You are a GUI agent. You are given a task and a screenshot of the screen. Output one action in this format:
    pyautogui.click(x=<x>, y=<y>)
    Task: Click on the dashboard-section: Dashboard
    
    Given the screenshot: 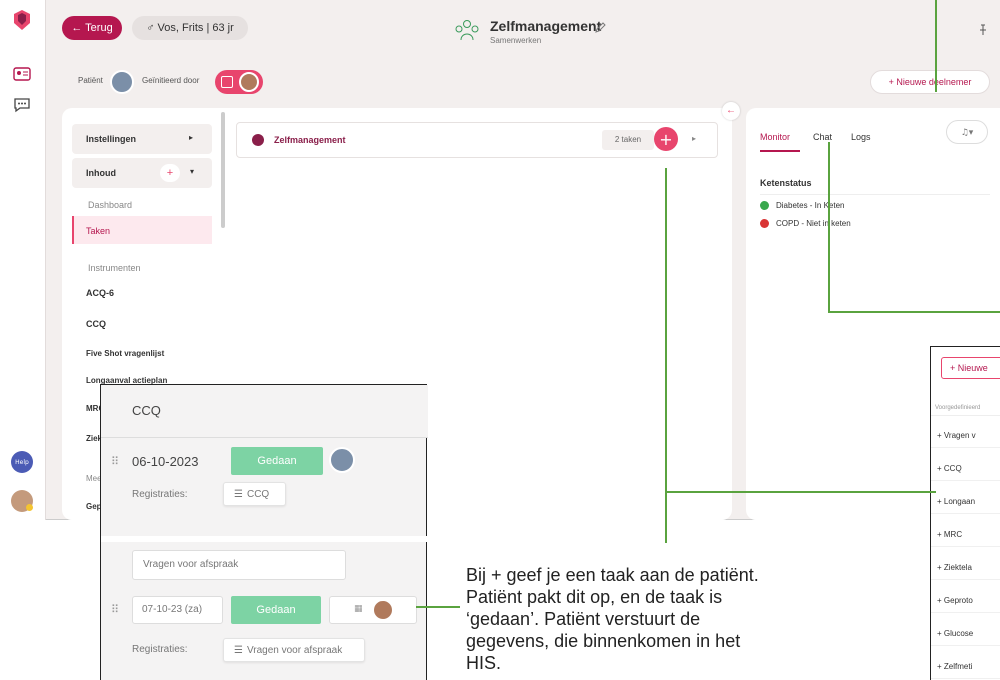 What is the action you would take?
    pyautogui.click(x=110, y=205)
    